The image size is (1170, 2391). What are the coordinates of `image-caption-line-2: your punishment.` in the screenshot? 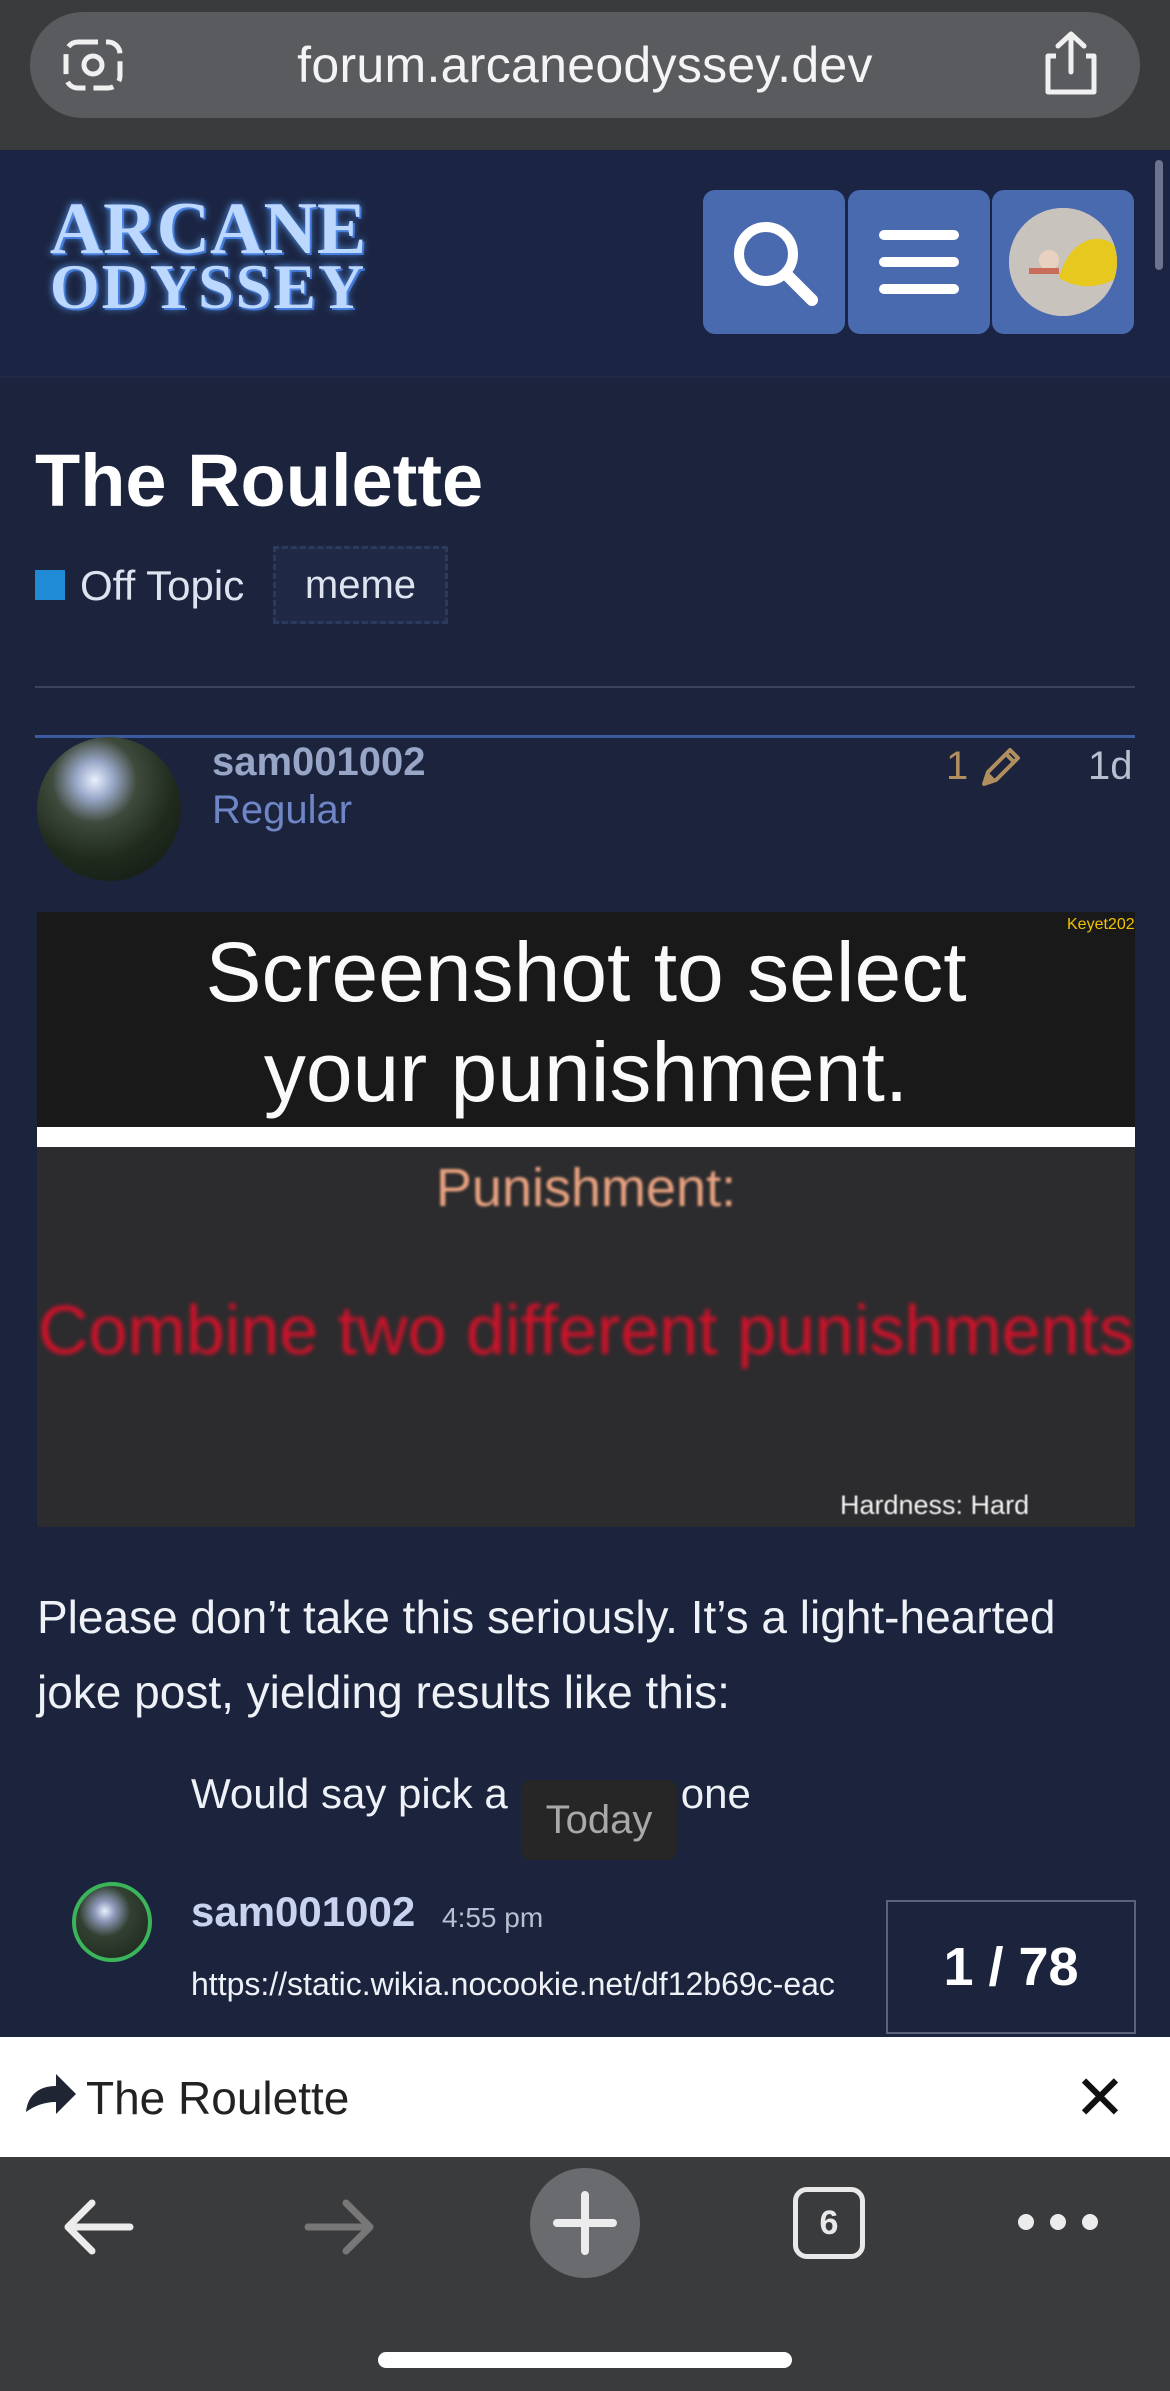 It's located at (586, 1072).